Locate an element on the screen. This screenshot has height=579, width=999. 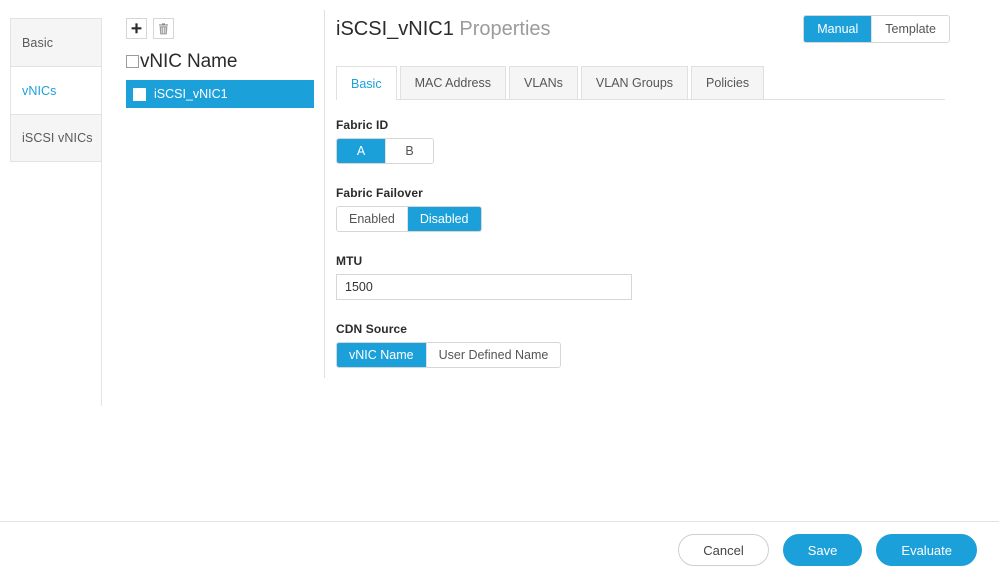
tab-policies: Policies is located at coordinates (728, 82).